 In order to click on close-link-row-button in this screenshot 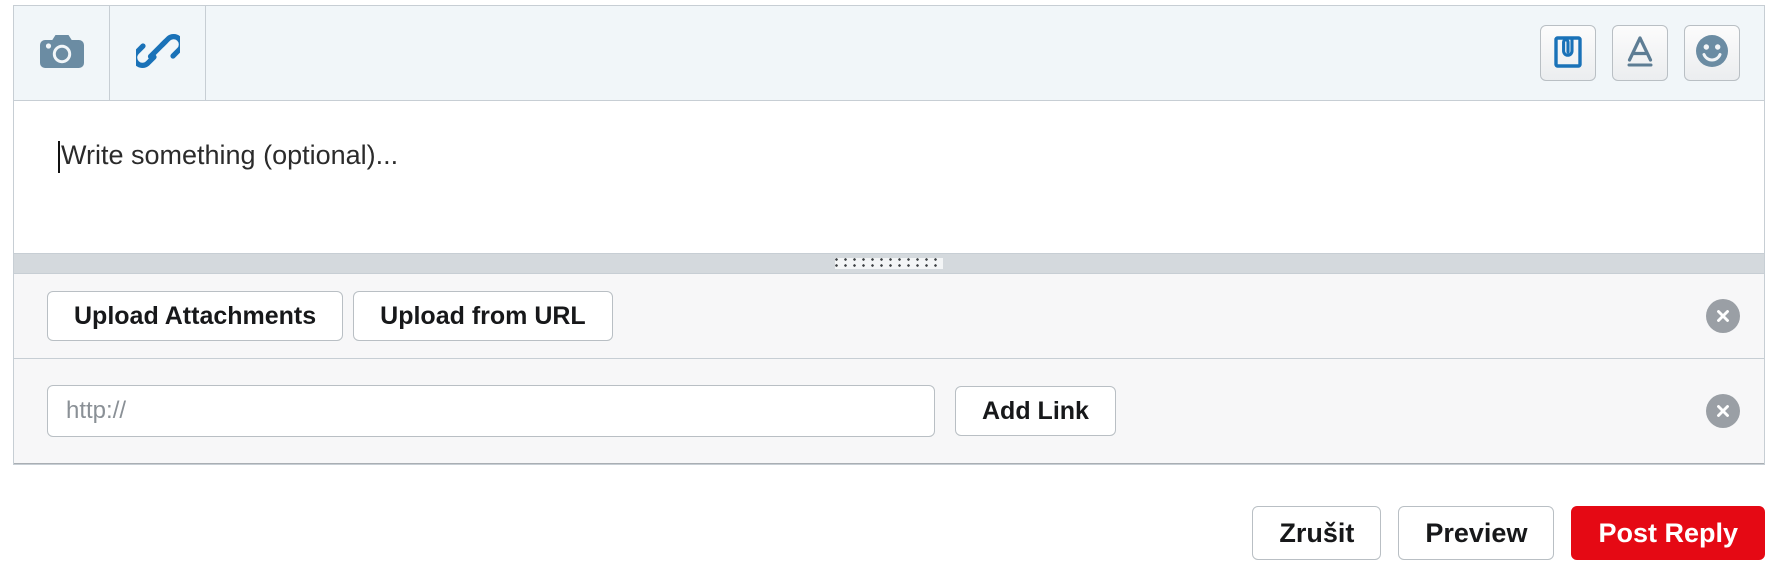, I will do `click(1723, 411)`.